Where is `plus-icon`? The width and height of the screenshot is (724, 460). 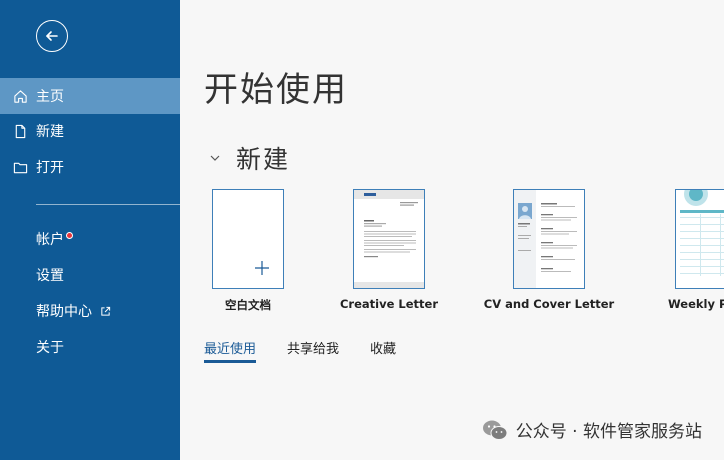
plus-icon is located at coordinates (262, 268).